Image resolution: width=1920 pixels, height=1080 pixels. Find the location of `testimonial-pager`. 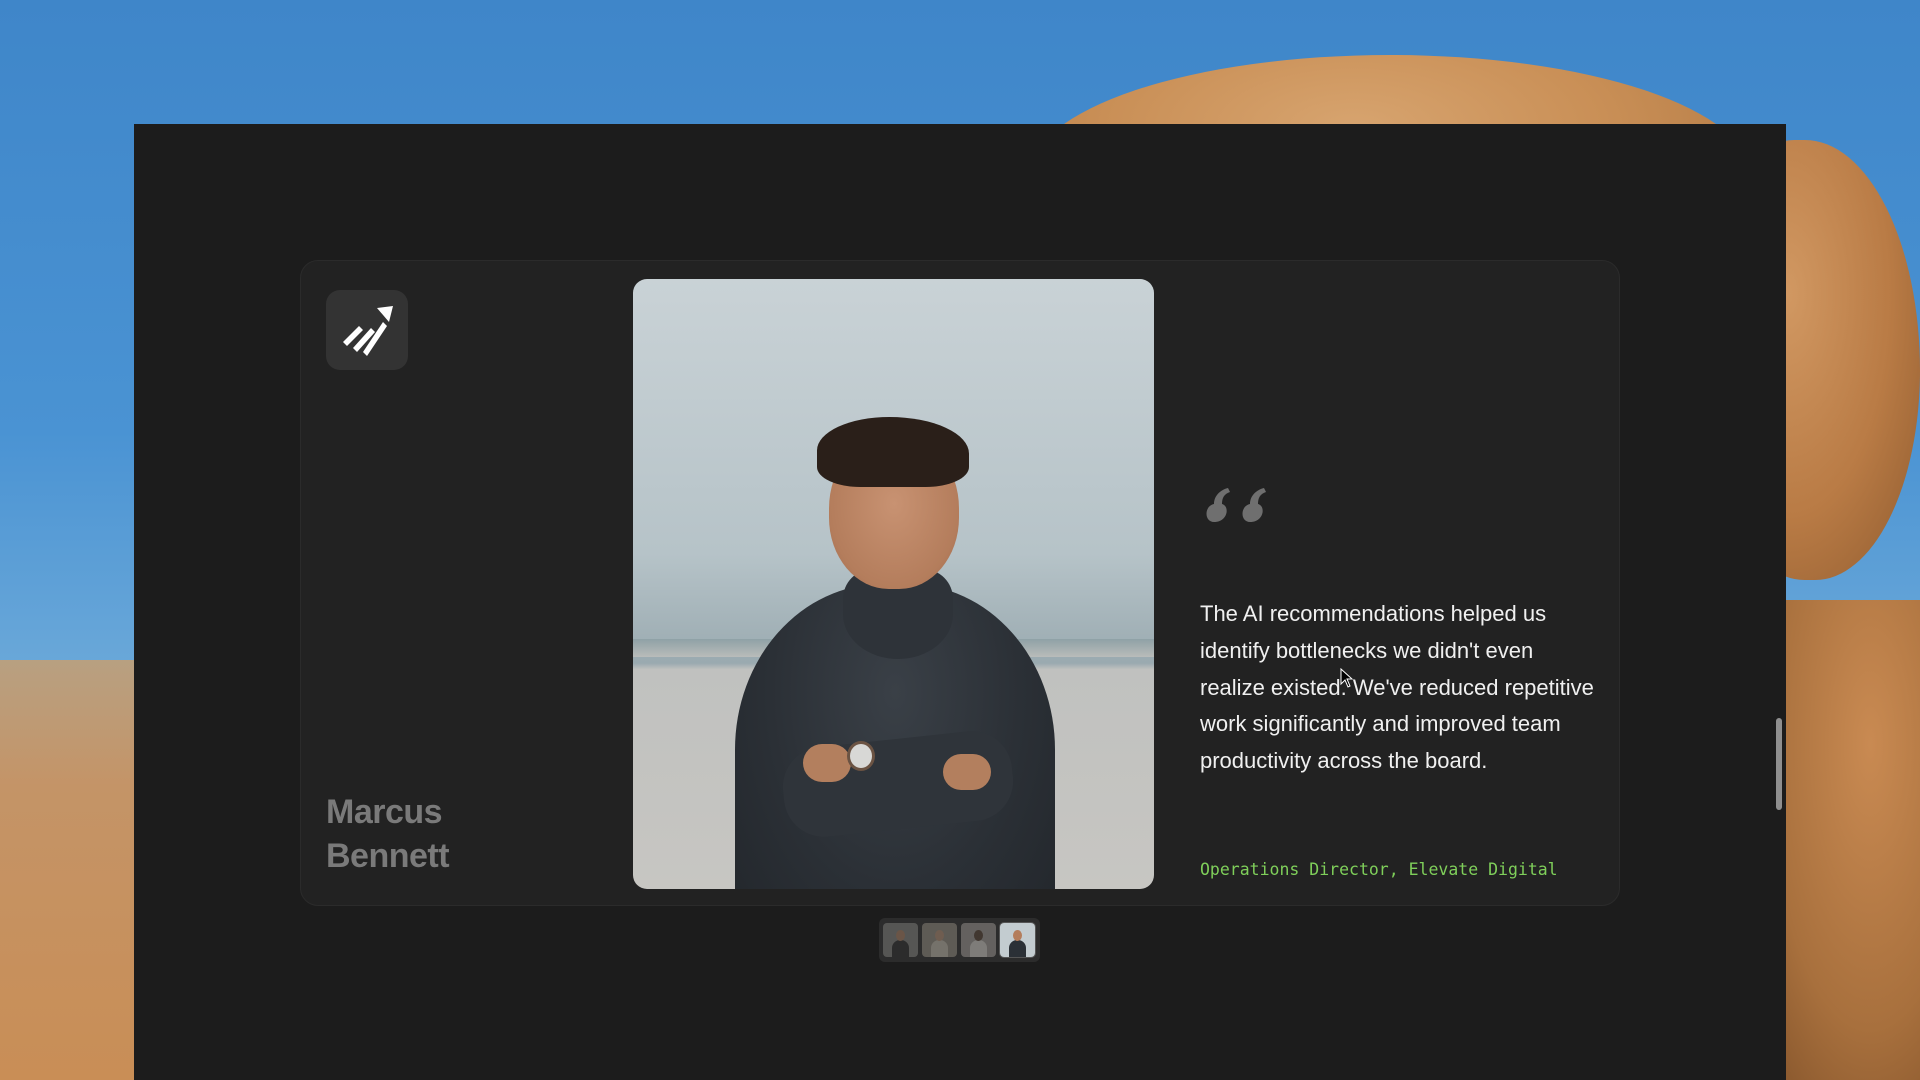

testimonial-pager is located at coordinates (959, 940).